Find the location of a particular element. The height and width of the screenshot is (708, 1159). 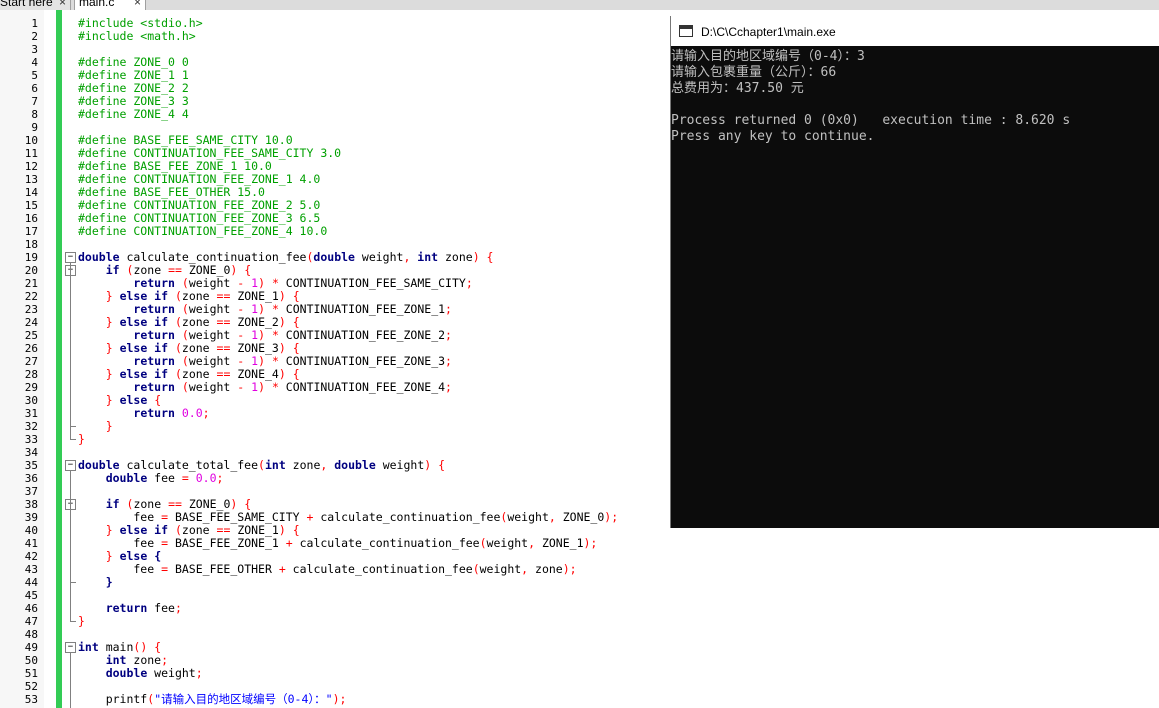

line-number: 15 is located at coordinates (31, 205).